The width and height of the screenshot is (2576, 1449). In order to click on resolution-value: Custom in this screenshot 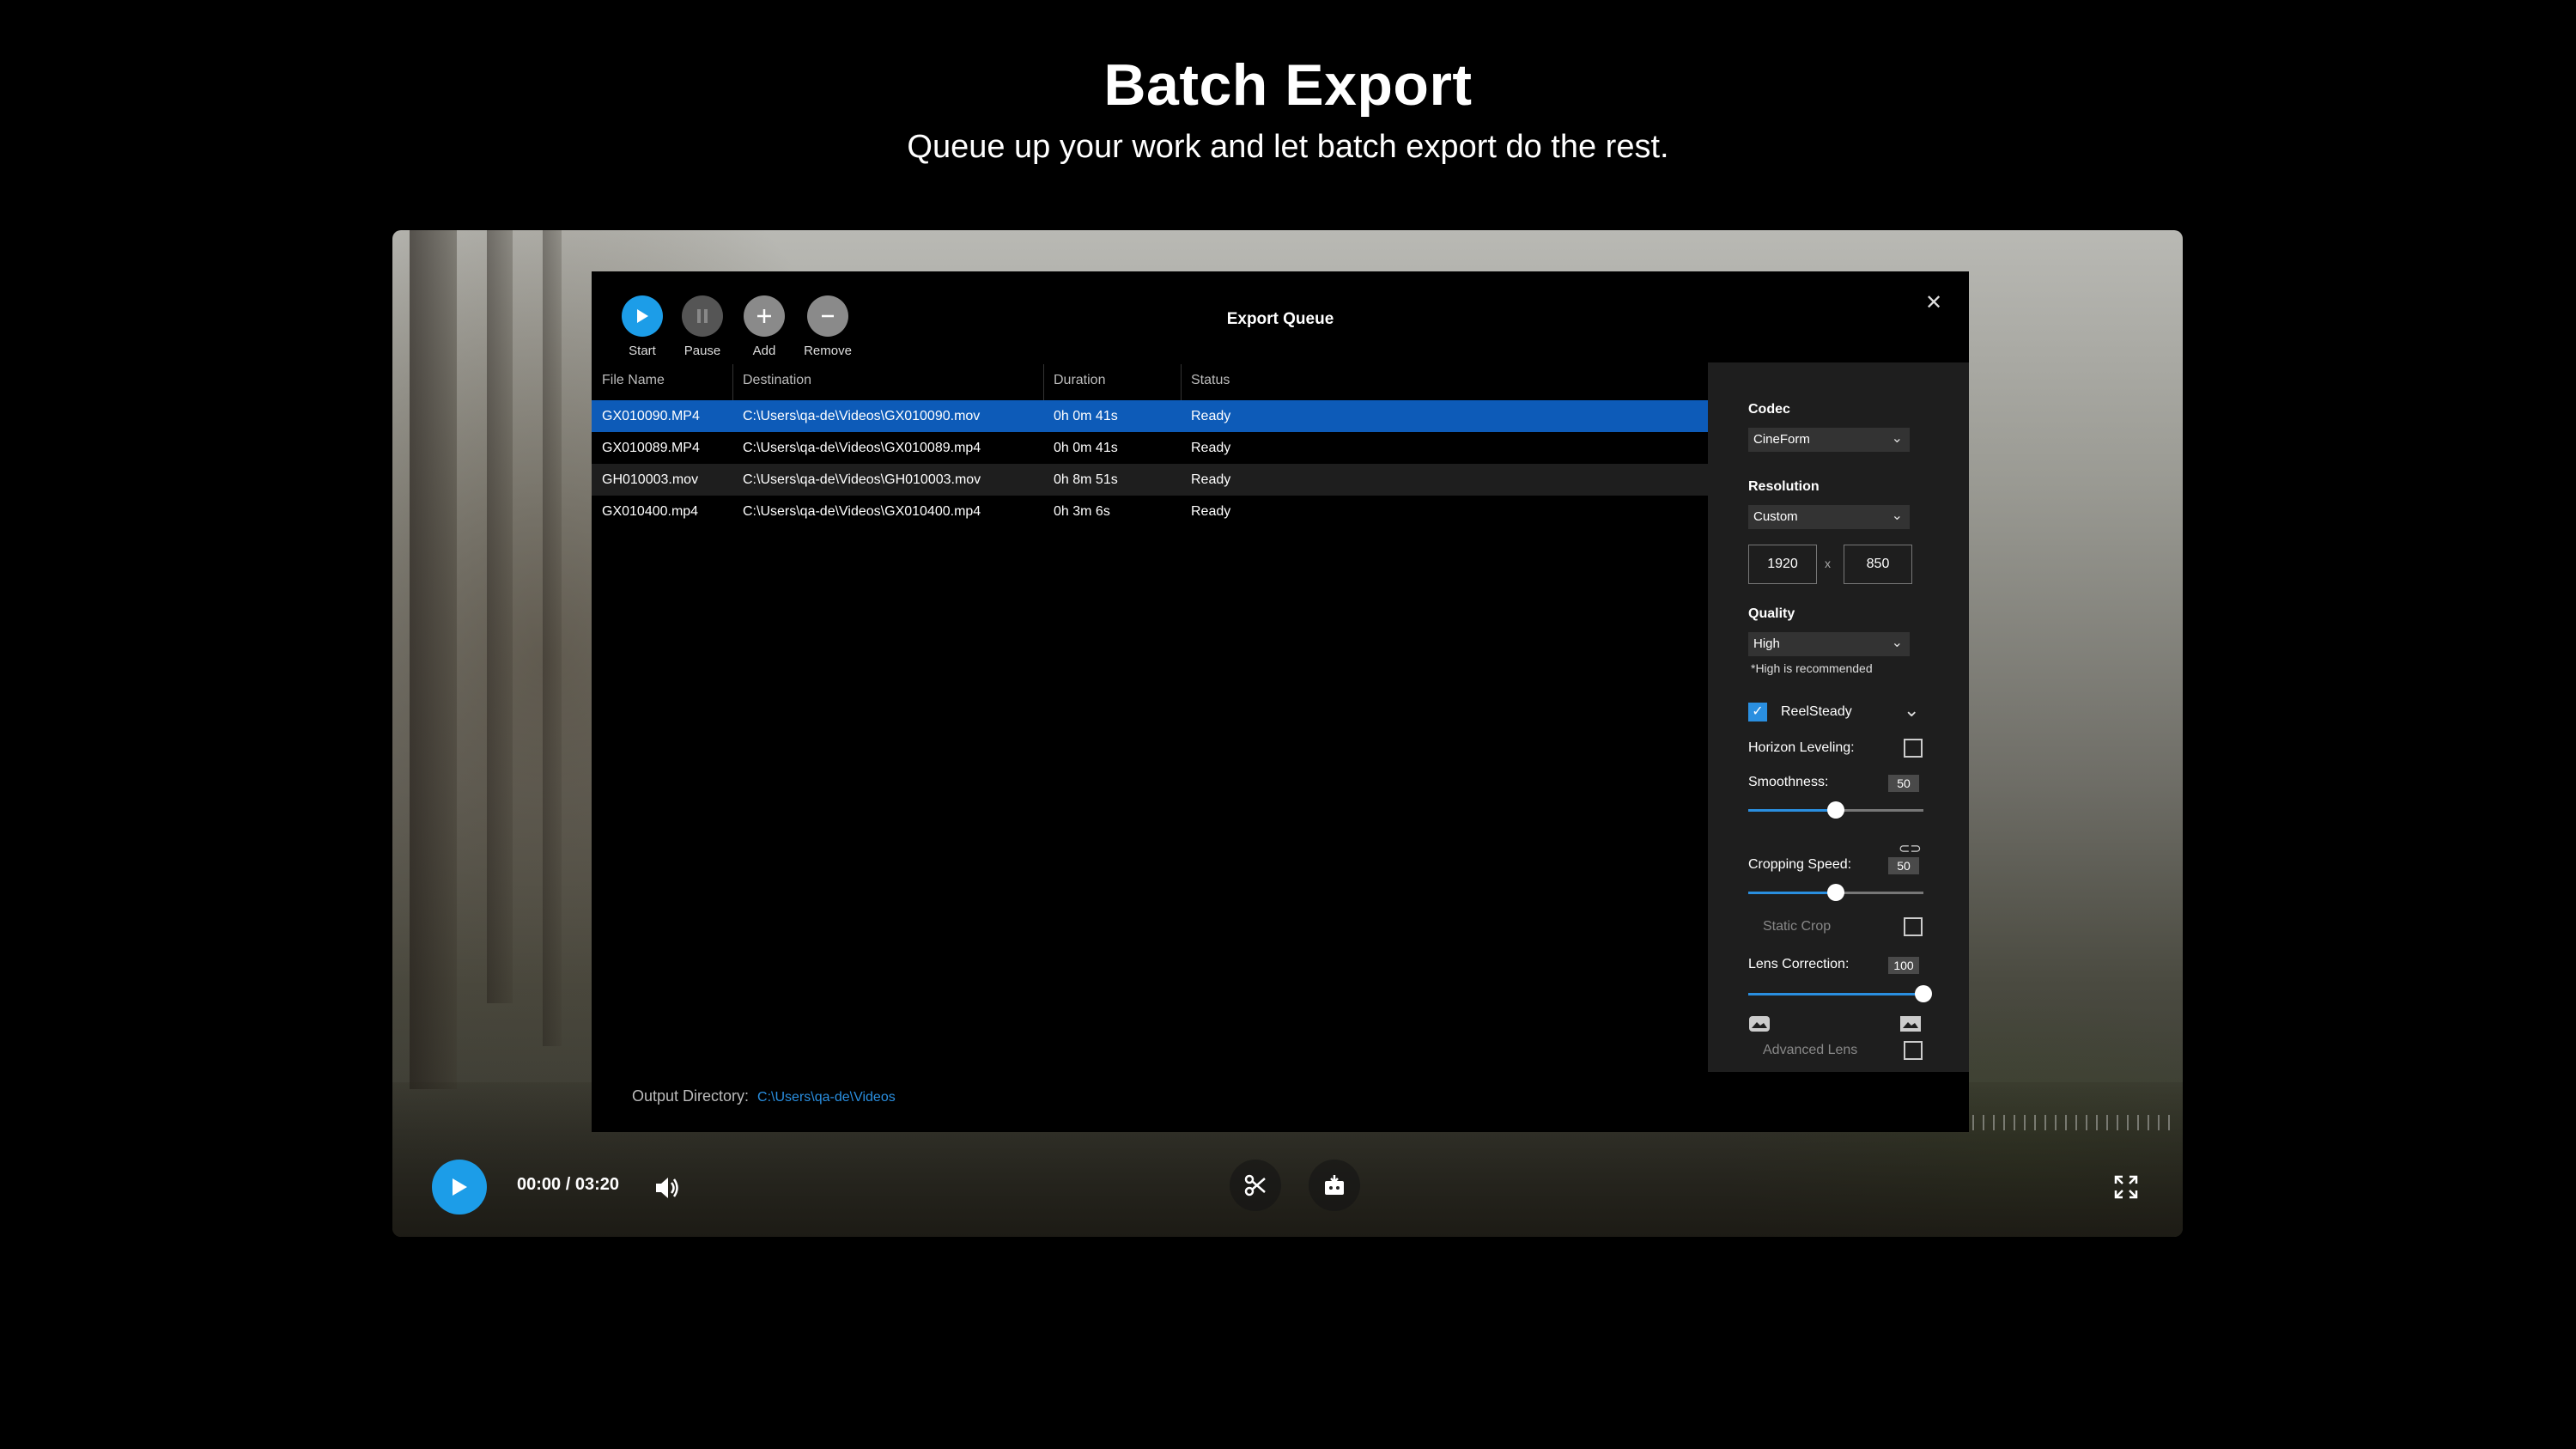, I will do `click(1776, 516)`.